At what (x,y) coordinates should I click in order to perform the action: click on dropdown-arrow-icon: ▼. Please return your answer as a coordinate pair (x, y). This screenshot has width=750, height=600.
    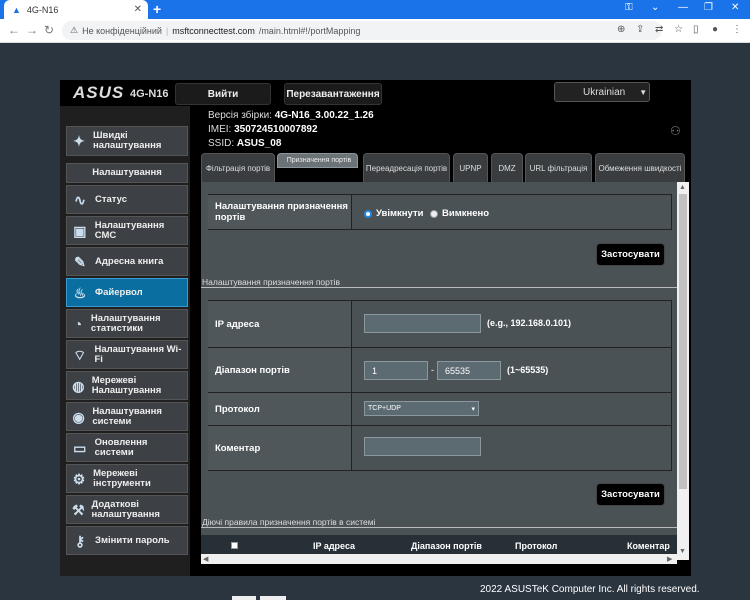
    Looking at the image, I should click on (643, 92).